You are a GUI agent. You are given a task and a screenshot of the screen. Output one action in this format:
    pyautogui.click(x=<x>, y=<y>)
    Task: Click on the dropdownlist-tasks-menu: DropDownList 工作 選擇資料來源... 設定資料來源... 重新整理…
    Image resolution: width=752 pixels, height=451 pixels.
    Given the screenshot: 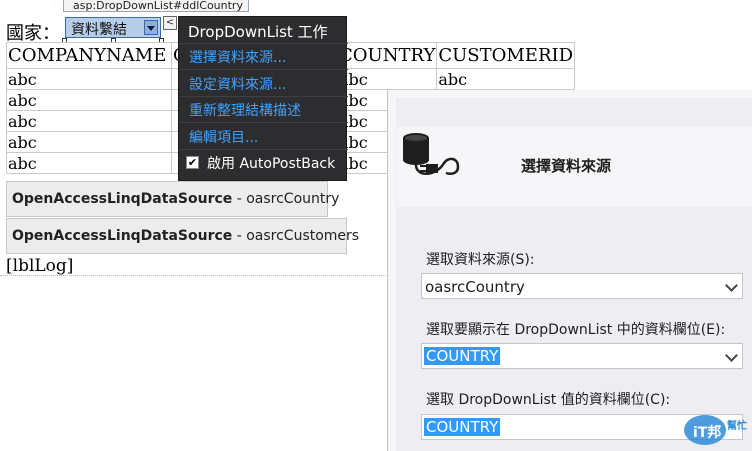 What is the action you would take?
    pyautogui.click(x=263, y=98)
    